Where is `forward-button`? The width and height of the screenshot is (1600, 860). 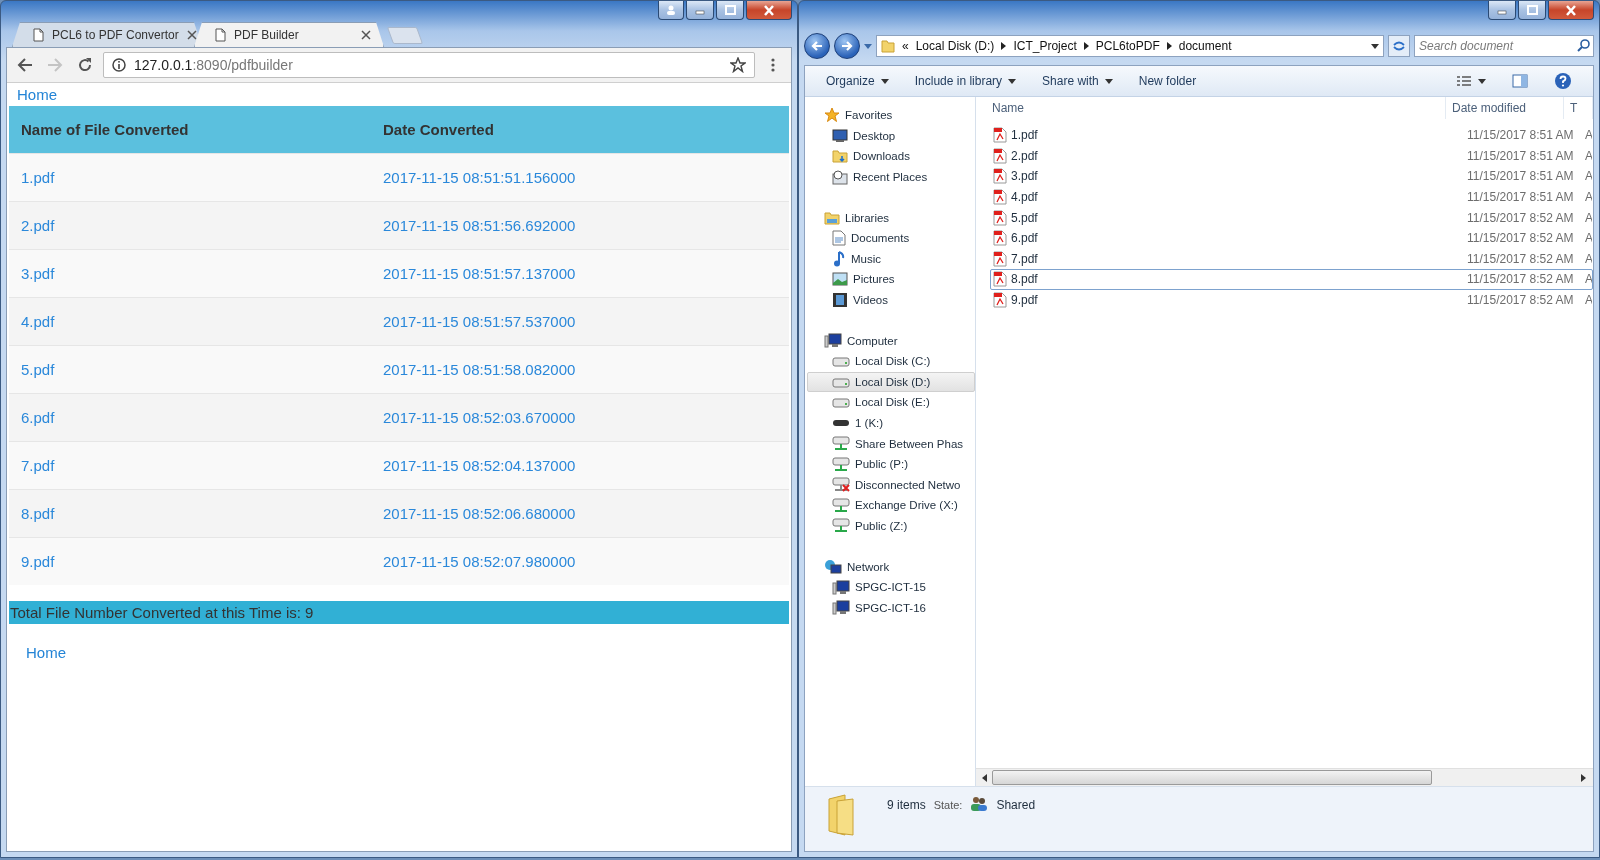 forward-button is located at coordinates (847, 46).